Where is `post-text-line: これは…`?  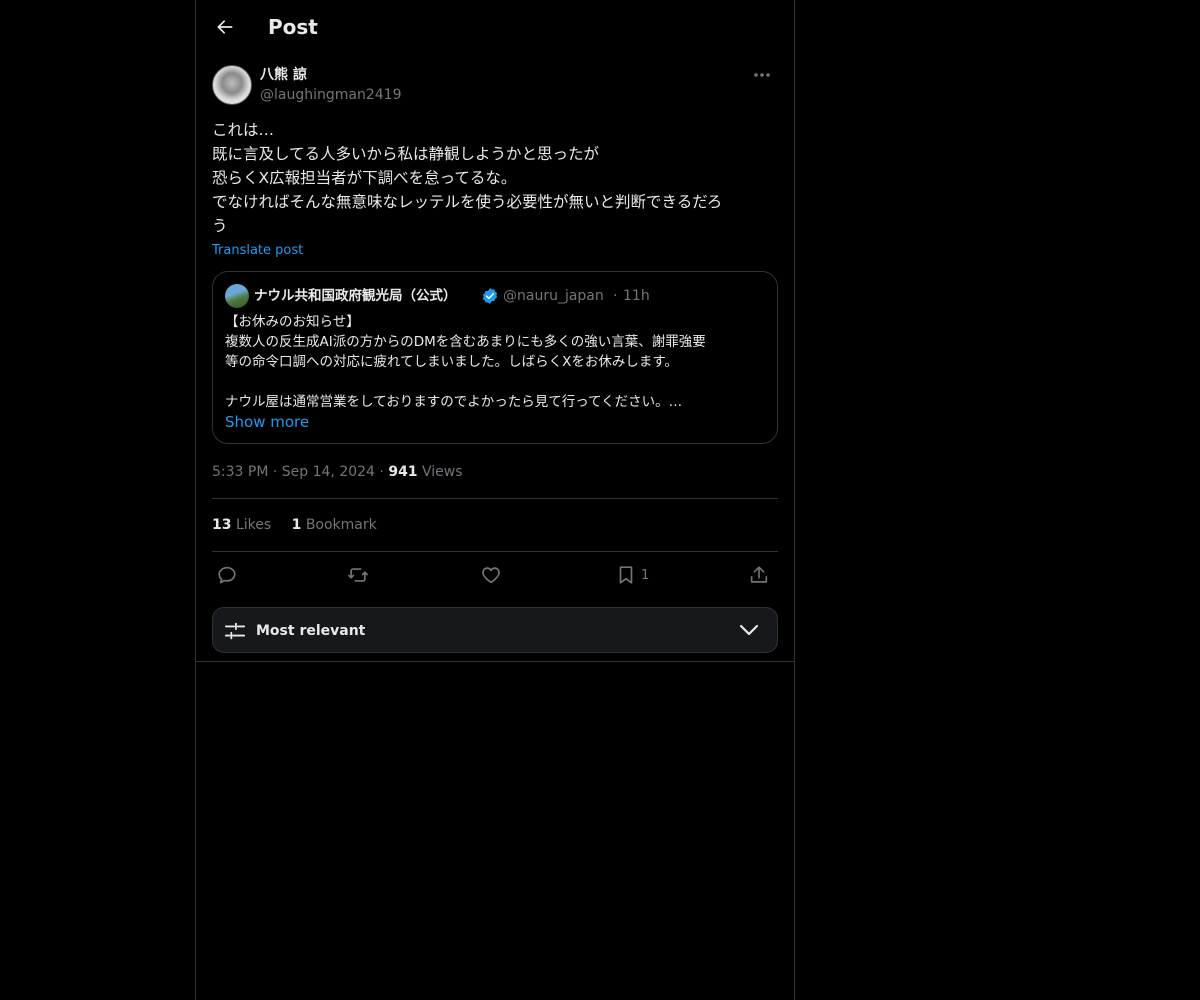 post-text-line: これは… is located at coordinates (243, 130).